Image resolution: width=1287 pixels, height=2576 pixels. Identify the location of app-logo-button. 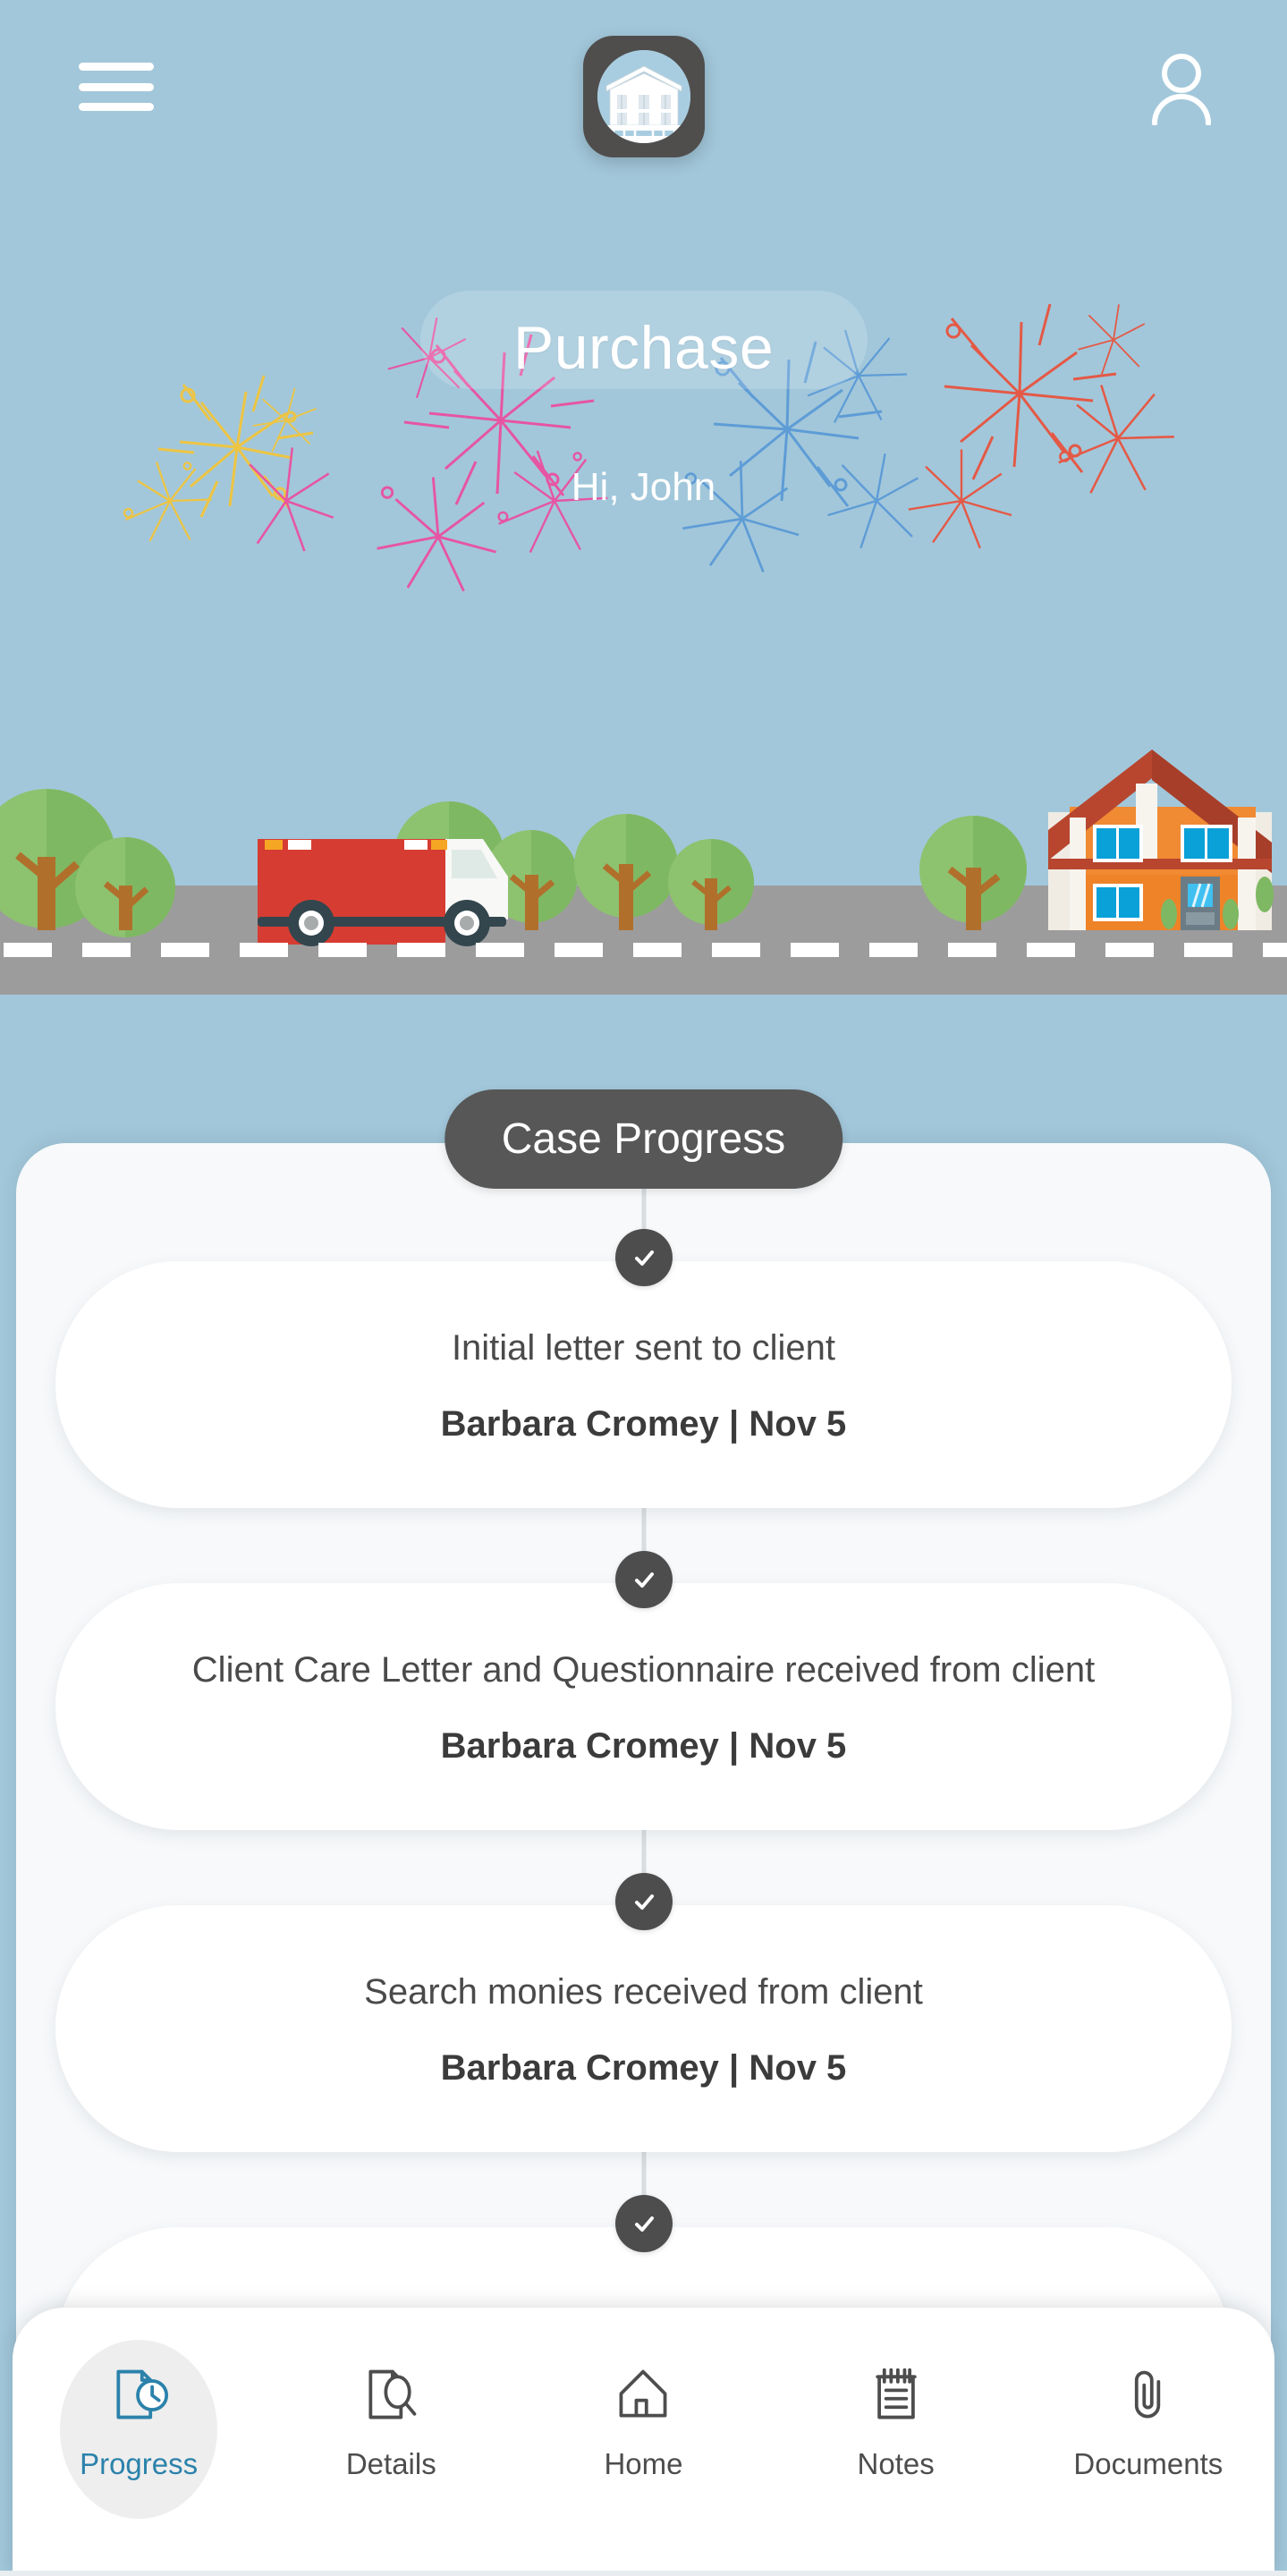
(643, 96).